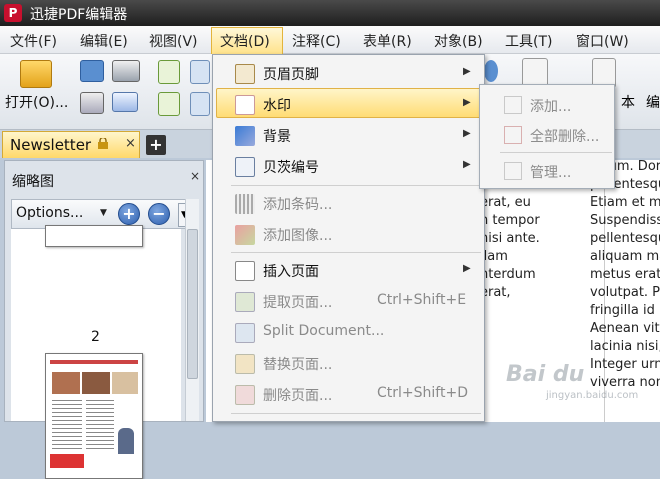 This screenshot has width=660, height=479. What do you see at coordinates (556, 152) in the screenshot?
I see `submenu-separator` at bounding box center [556, 152].